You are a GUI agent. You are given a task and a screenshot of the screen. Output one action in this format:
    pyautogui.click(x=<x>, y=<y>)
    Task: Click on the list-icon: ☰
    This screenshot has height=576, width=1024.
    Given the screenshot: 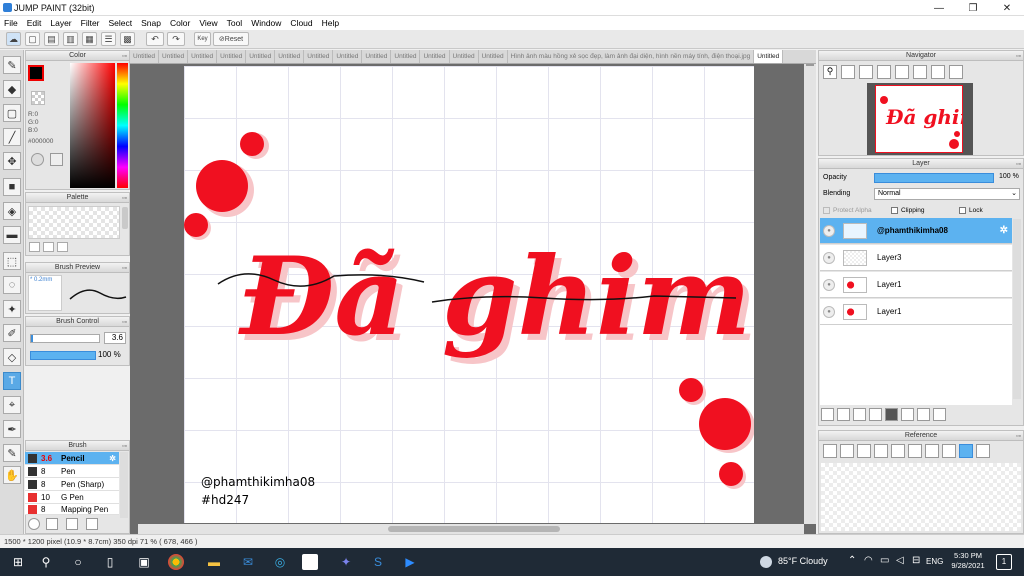 What is the action you would take?
    pyautogui.click(x=108, y=39)
    